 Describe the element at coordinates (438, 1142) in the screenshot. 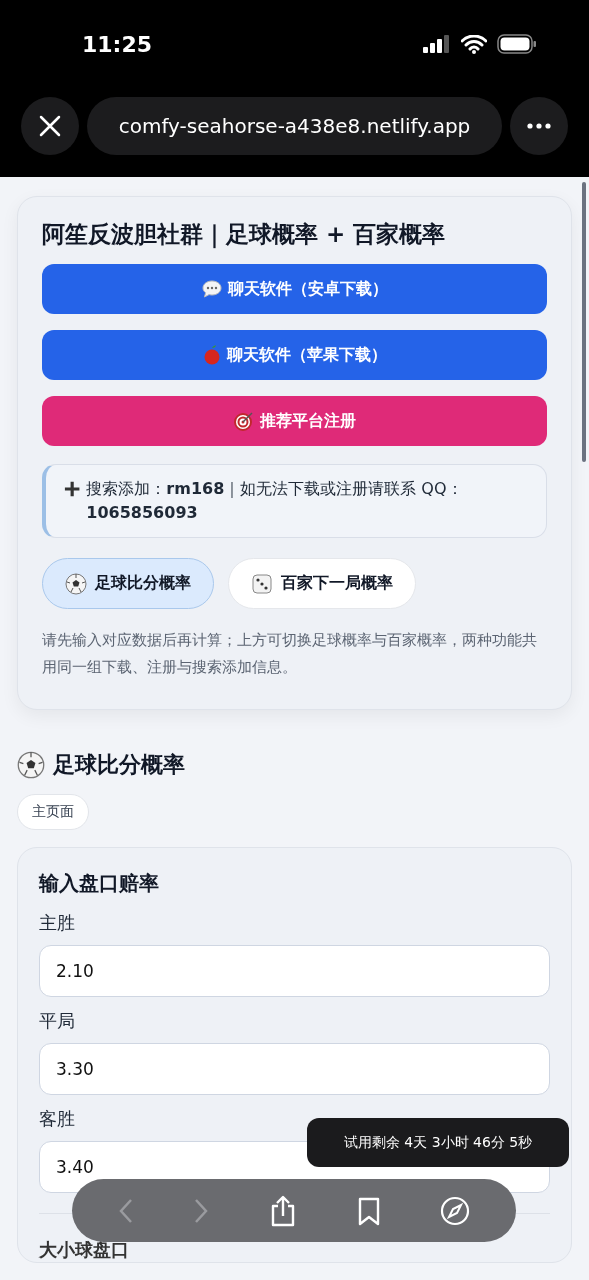

I see `trial-toast: 试用剩余 4天 3小时 46分 5秒` at that location.